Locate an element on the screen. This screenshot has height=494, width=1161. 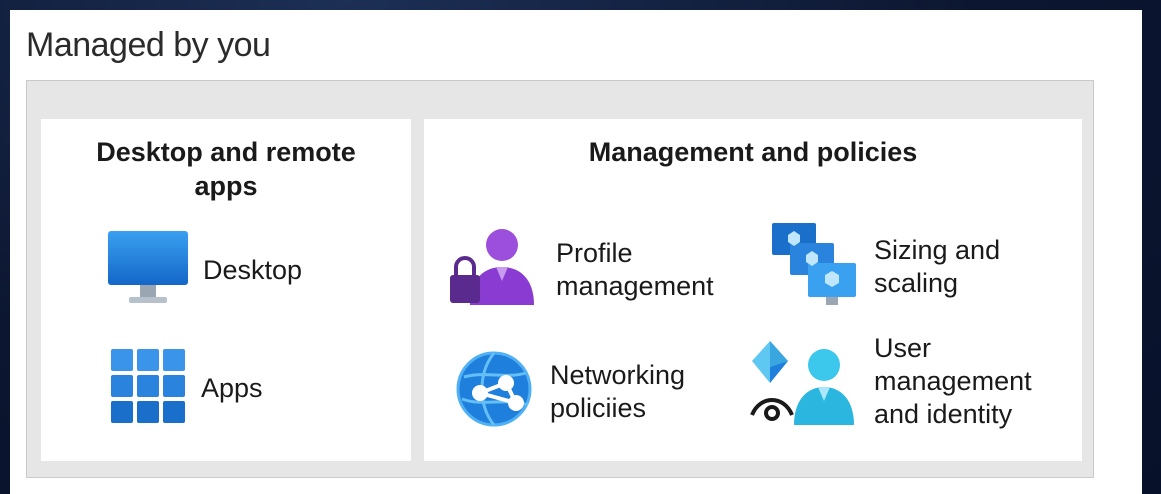
sizing-scaling-label: Sizing and scaling is located at coordinates (937, 267).